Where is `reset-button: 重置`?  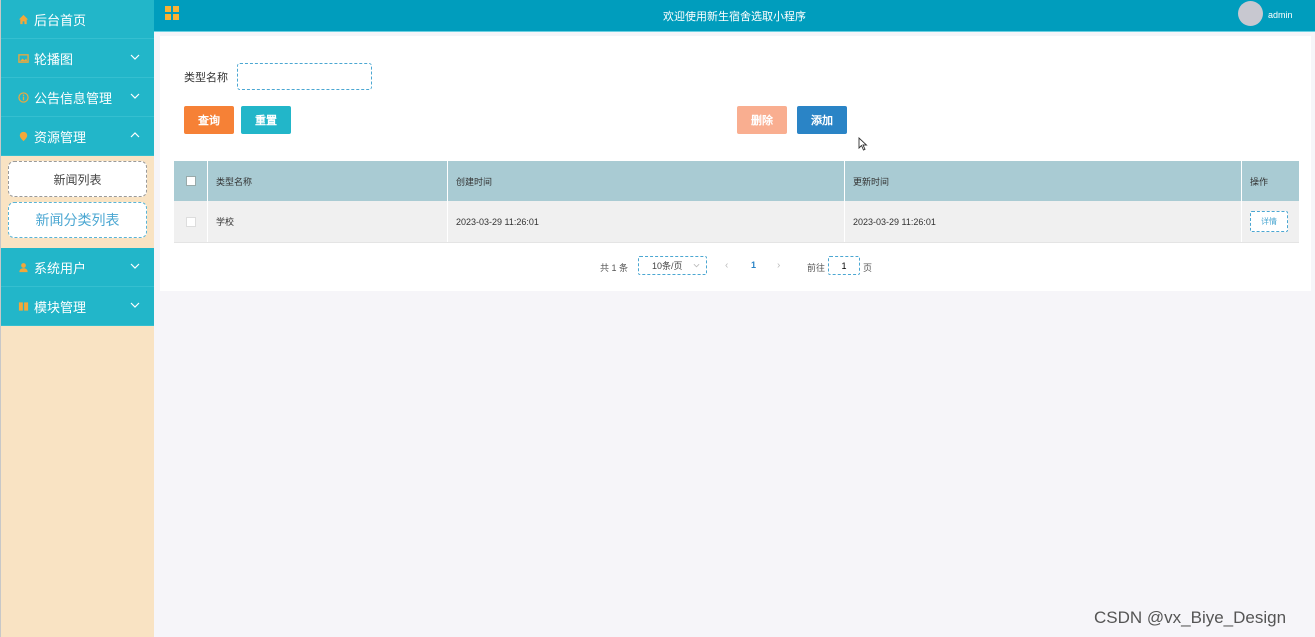
reset-button: 重置 is located at coordinates (266, 120).